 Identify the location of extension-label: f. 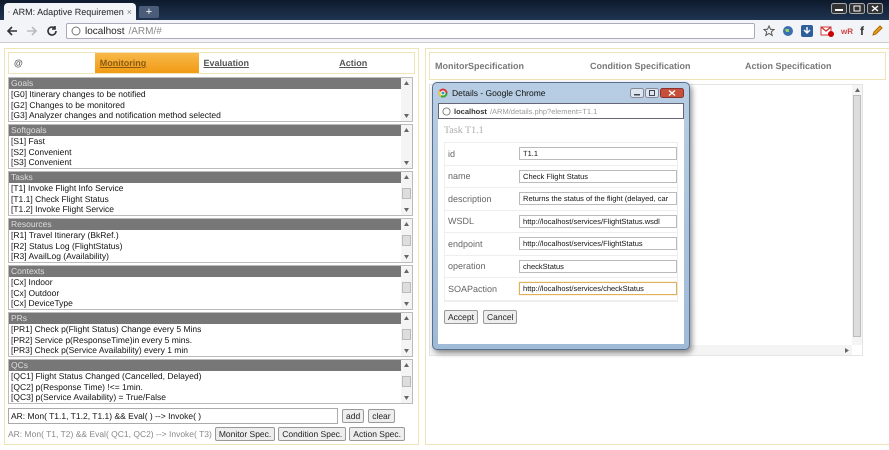
(862, 31).